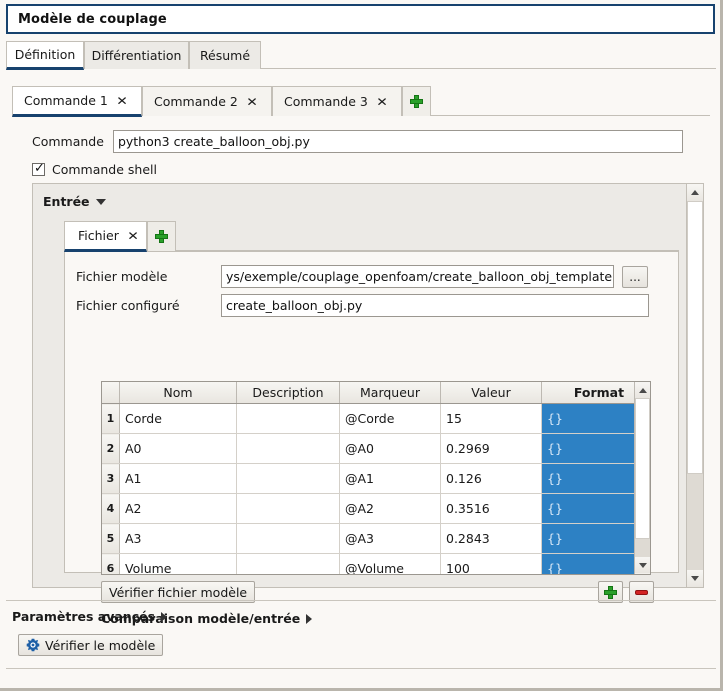  Describe the element at coordinates (111, 393) in the screenshot. I see `row-number-header` at that location.